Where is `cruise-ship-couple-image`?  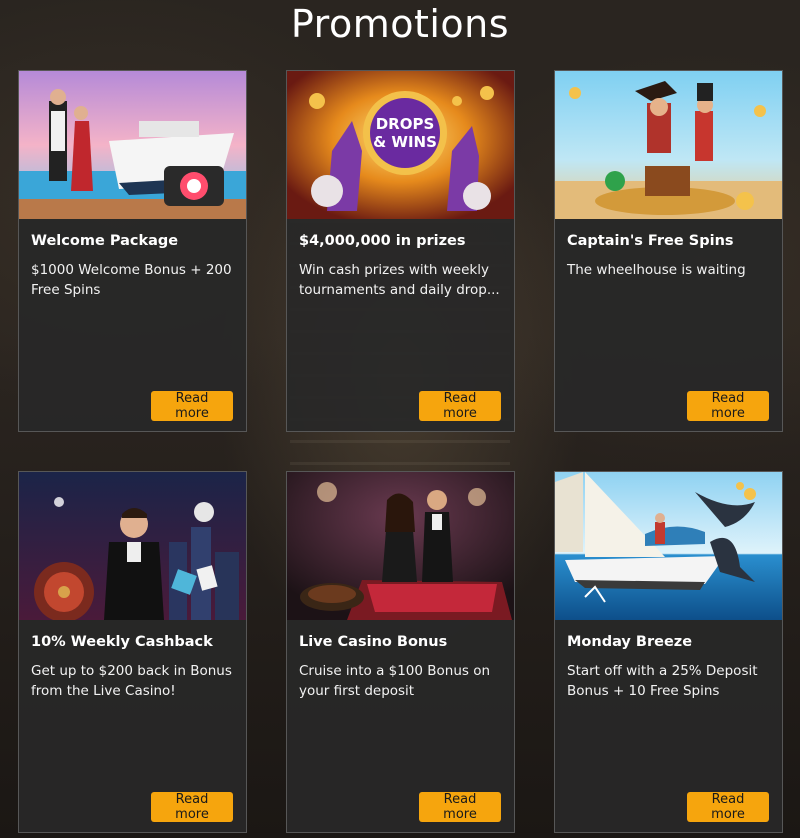 cruise-ship-couple-image is located at coordinates (132, 145).